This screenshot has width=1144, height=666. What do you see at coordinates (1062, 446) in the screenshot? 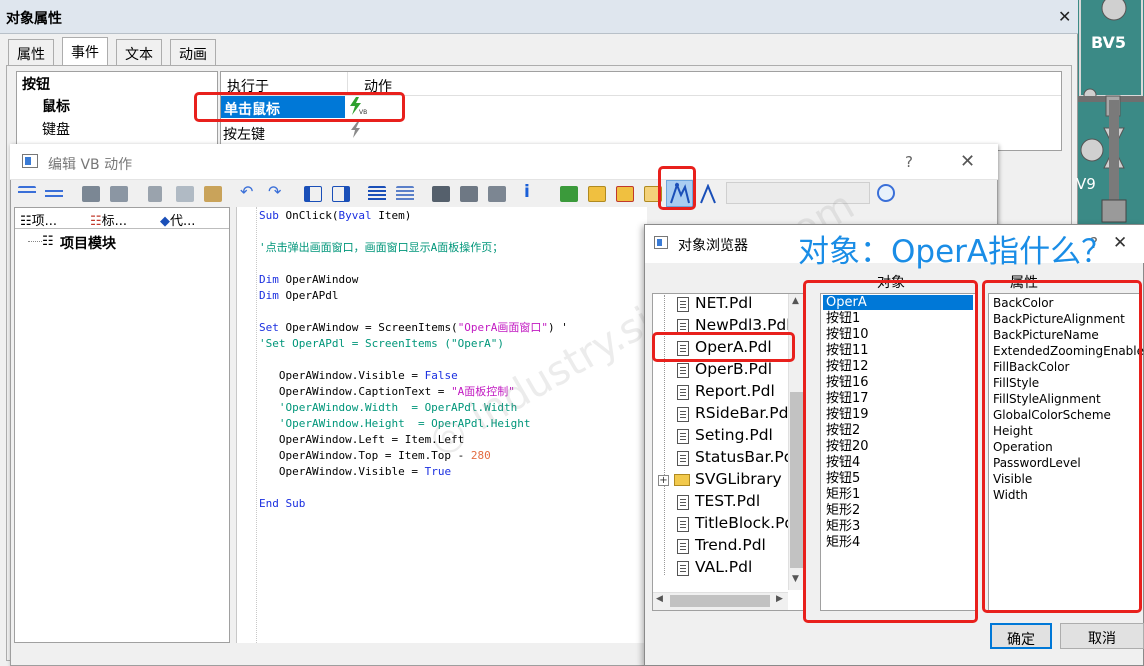
I see `highlight-box-attributes` at bounding box center [1062, 446].